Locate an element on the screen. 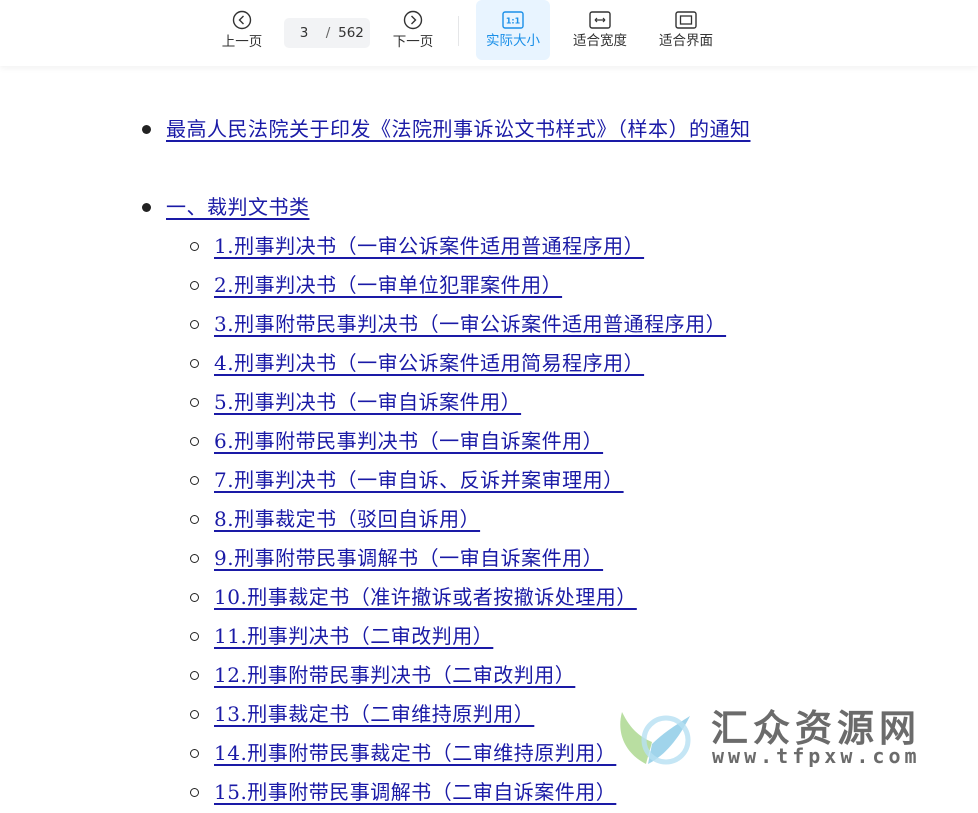 Image resolution: width=978 pixels, height=813 pixels. actual-size-label: 实际大小 is located at coordinates (513, 41).